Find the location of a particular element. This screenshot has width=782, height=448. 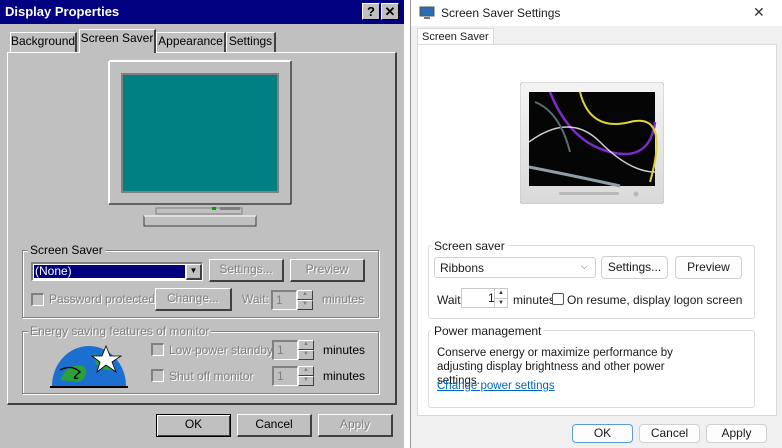

low-power-minutes-label: minutes is located at coordinates (344, 350).